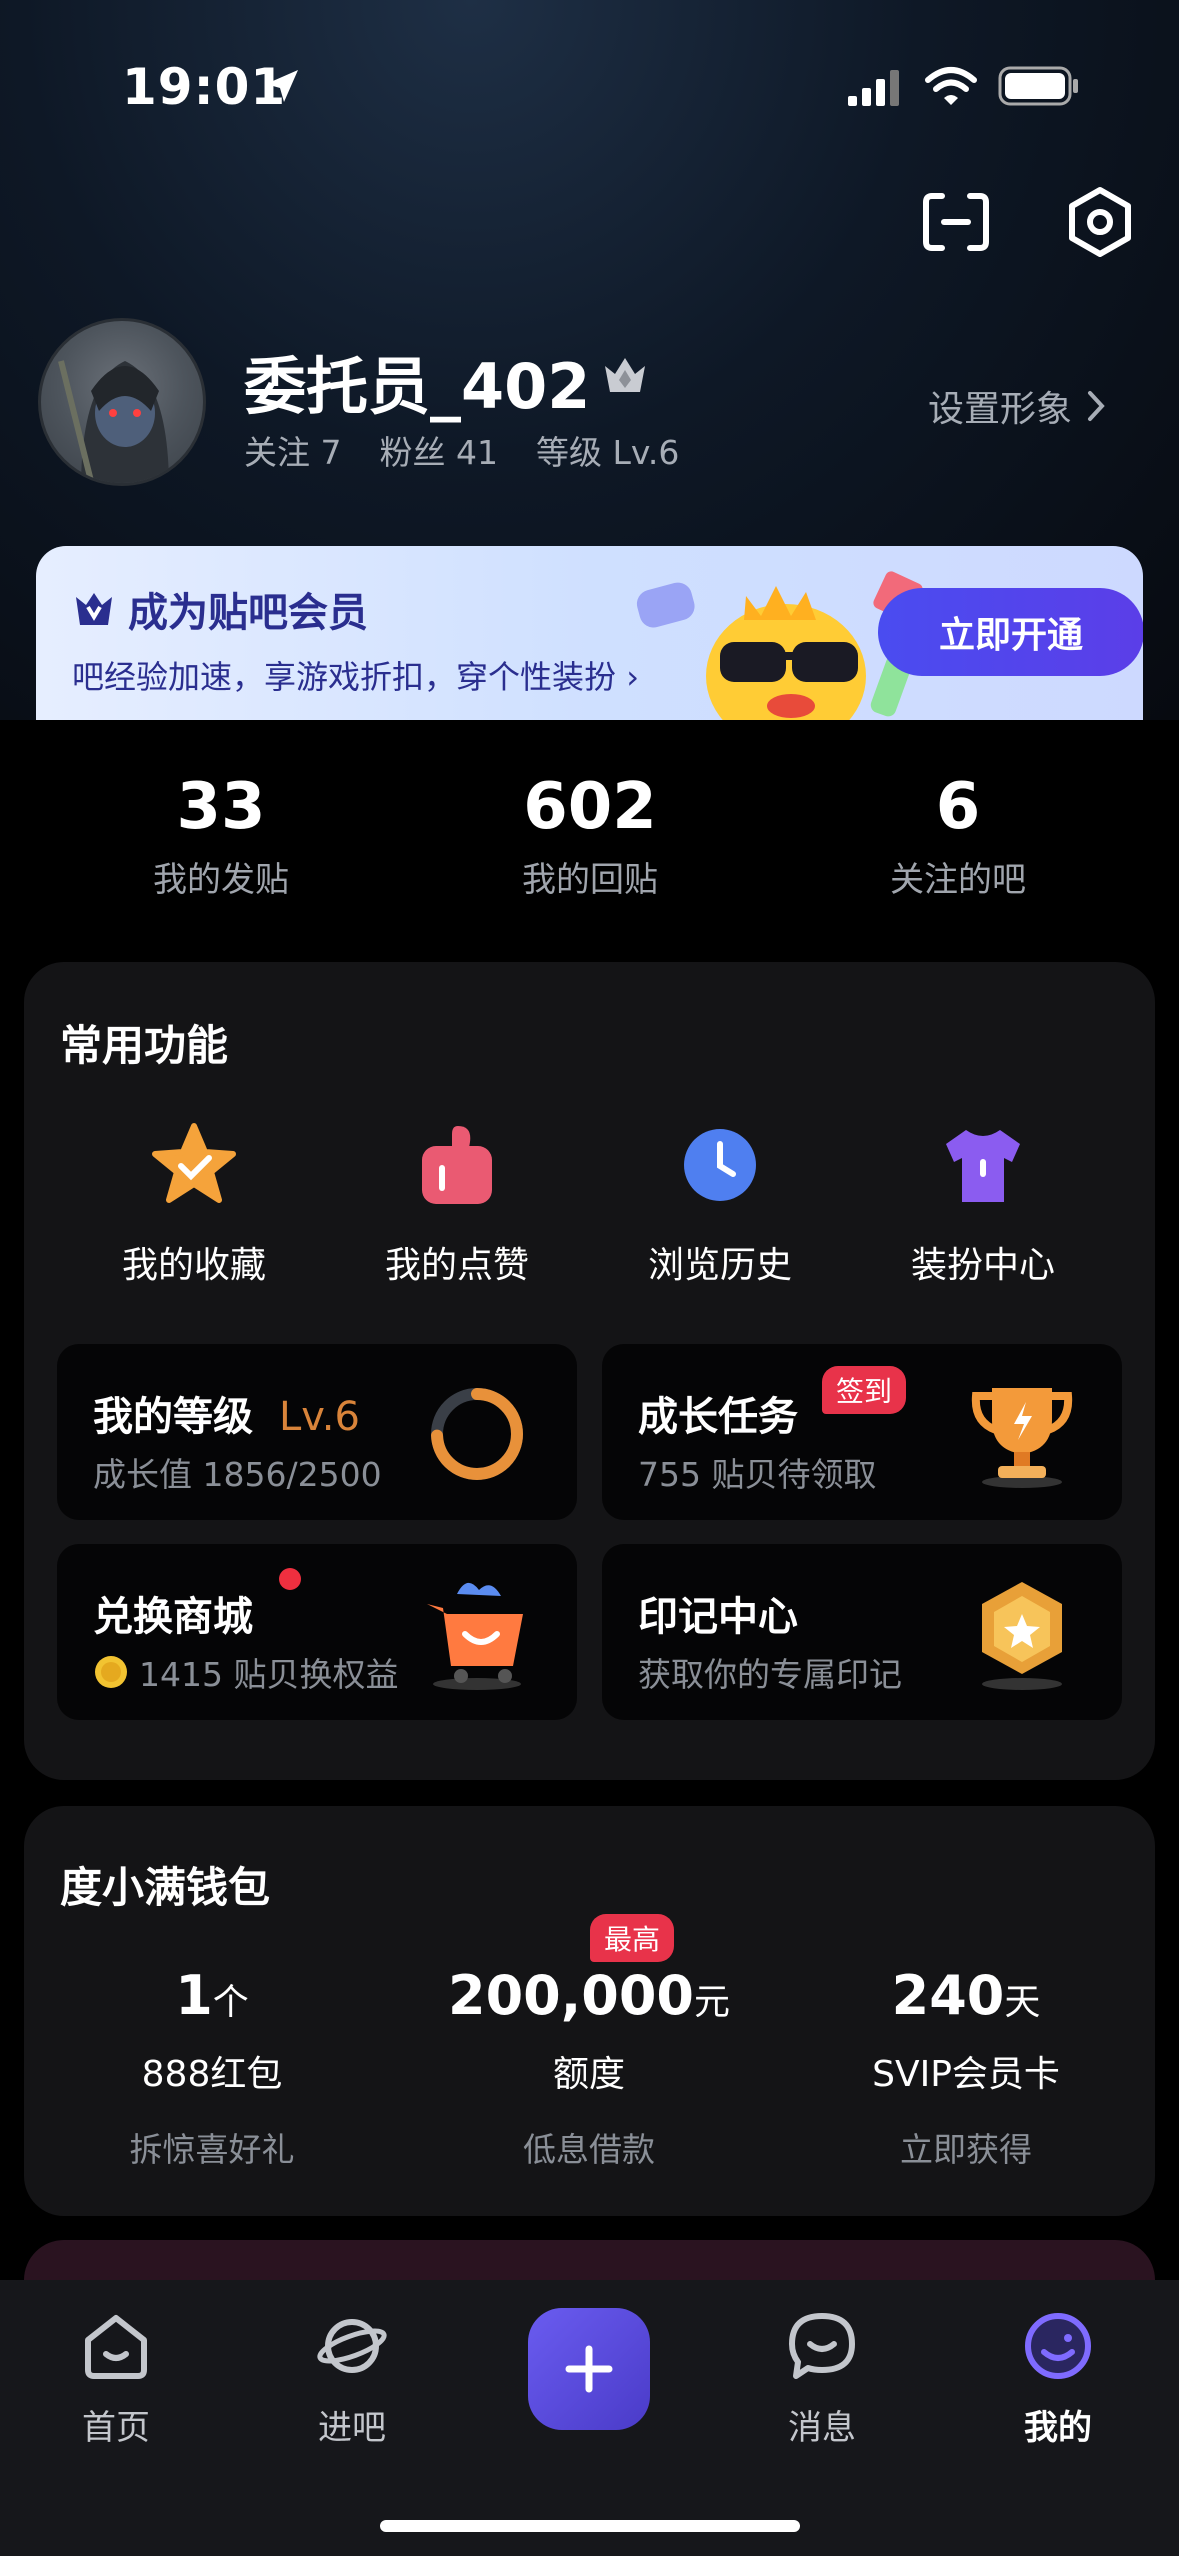  Describe the element at coordinates (588, 2074) in the screenshot. I see `credit-limit-name: 额度` at that location.